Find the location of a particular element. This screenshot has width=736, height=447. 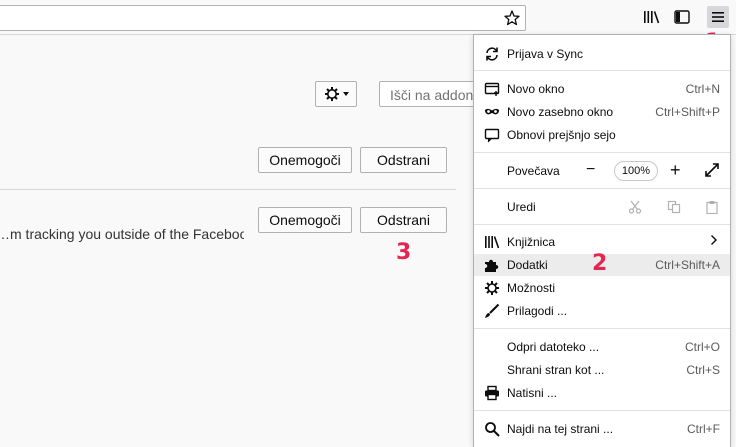

addon2-remove-button: Odstrani is located at coordinates (403, 220).